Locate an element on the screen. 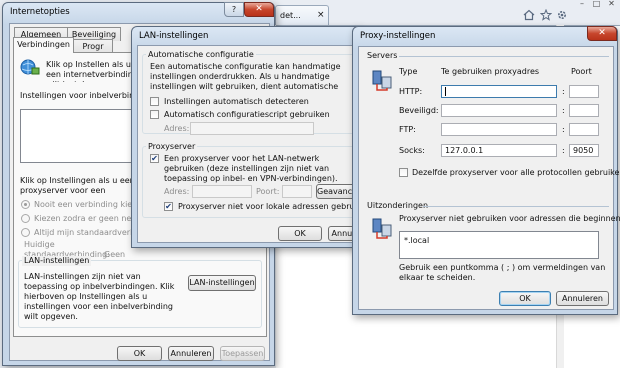  proxy-ok-label: OK is located at coordinates (525, 298).